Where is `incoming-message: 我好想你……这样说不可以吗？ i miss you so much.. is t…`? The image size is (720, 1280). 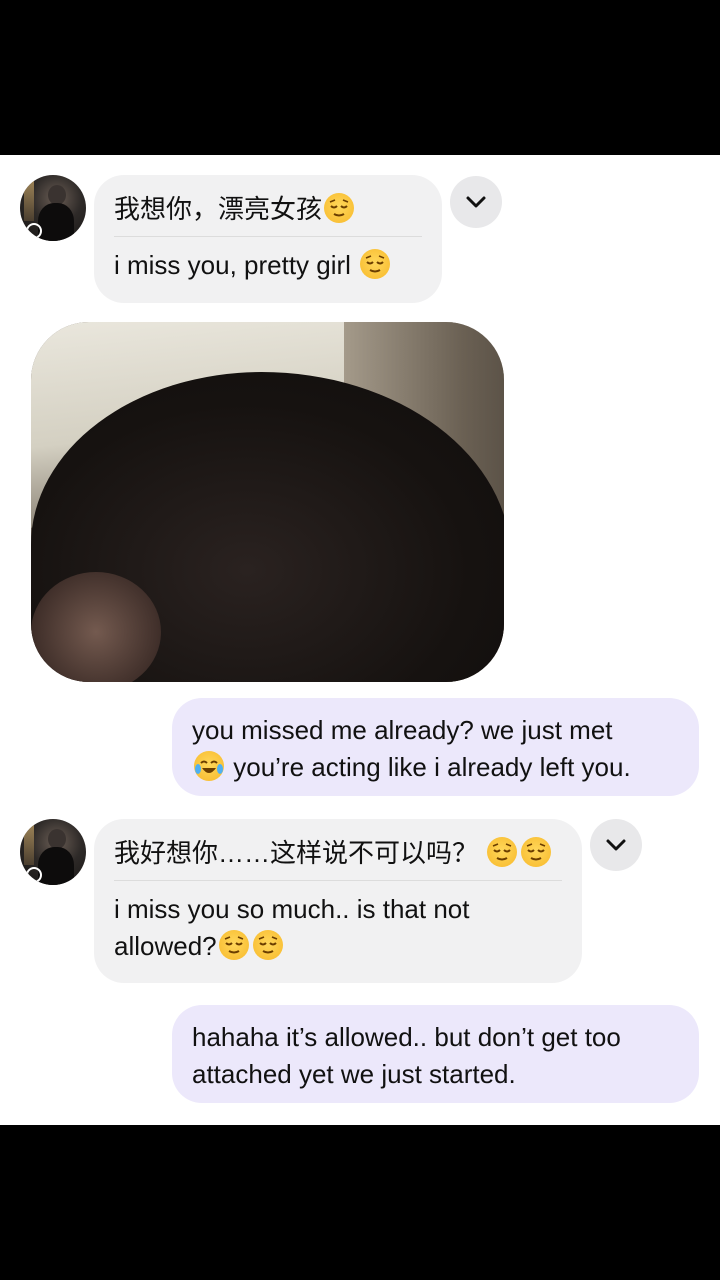
incoming-message: 我好想你……这样说不可以吗？ i miss you so much.. is t… is located at coordinates (338, 901).